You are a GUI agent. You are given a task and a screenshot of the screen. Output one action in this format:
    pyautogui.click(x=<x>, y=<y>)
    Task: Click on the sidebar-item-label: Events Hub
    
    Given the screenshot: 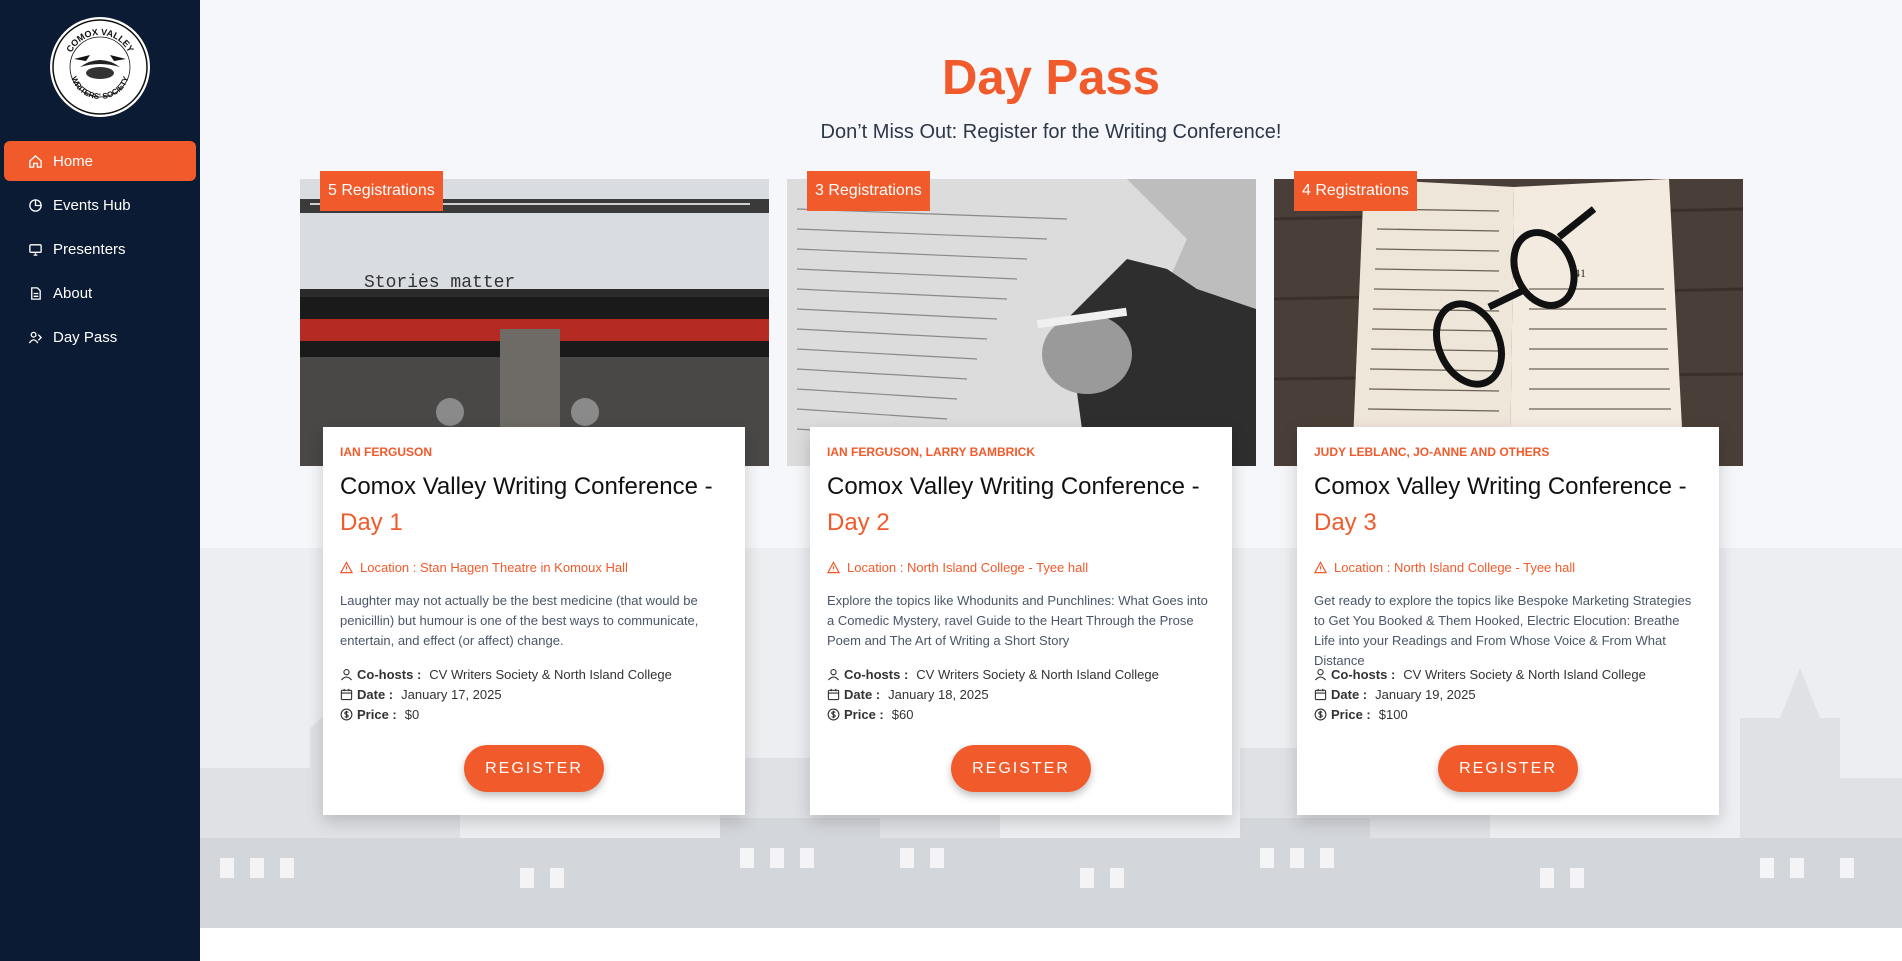 What is the action you would take?
    pyautogui.click(x=92, y=205)
    